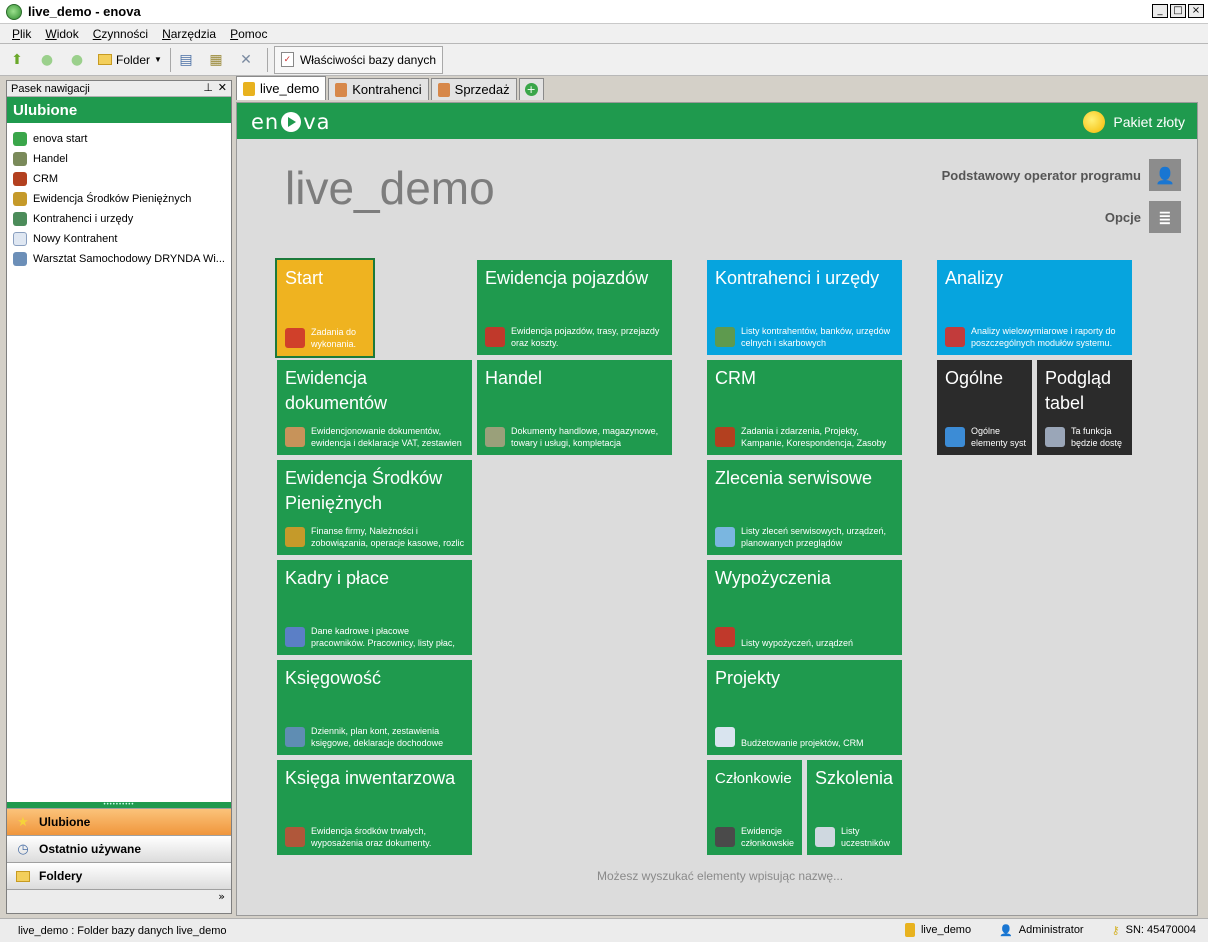 This screenshot has width=1208, height=942. What do you see at coordinates (20, 179) in the screenshot?
I see `phone-icon` at bounding box center [20, 179].